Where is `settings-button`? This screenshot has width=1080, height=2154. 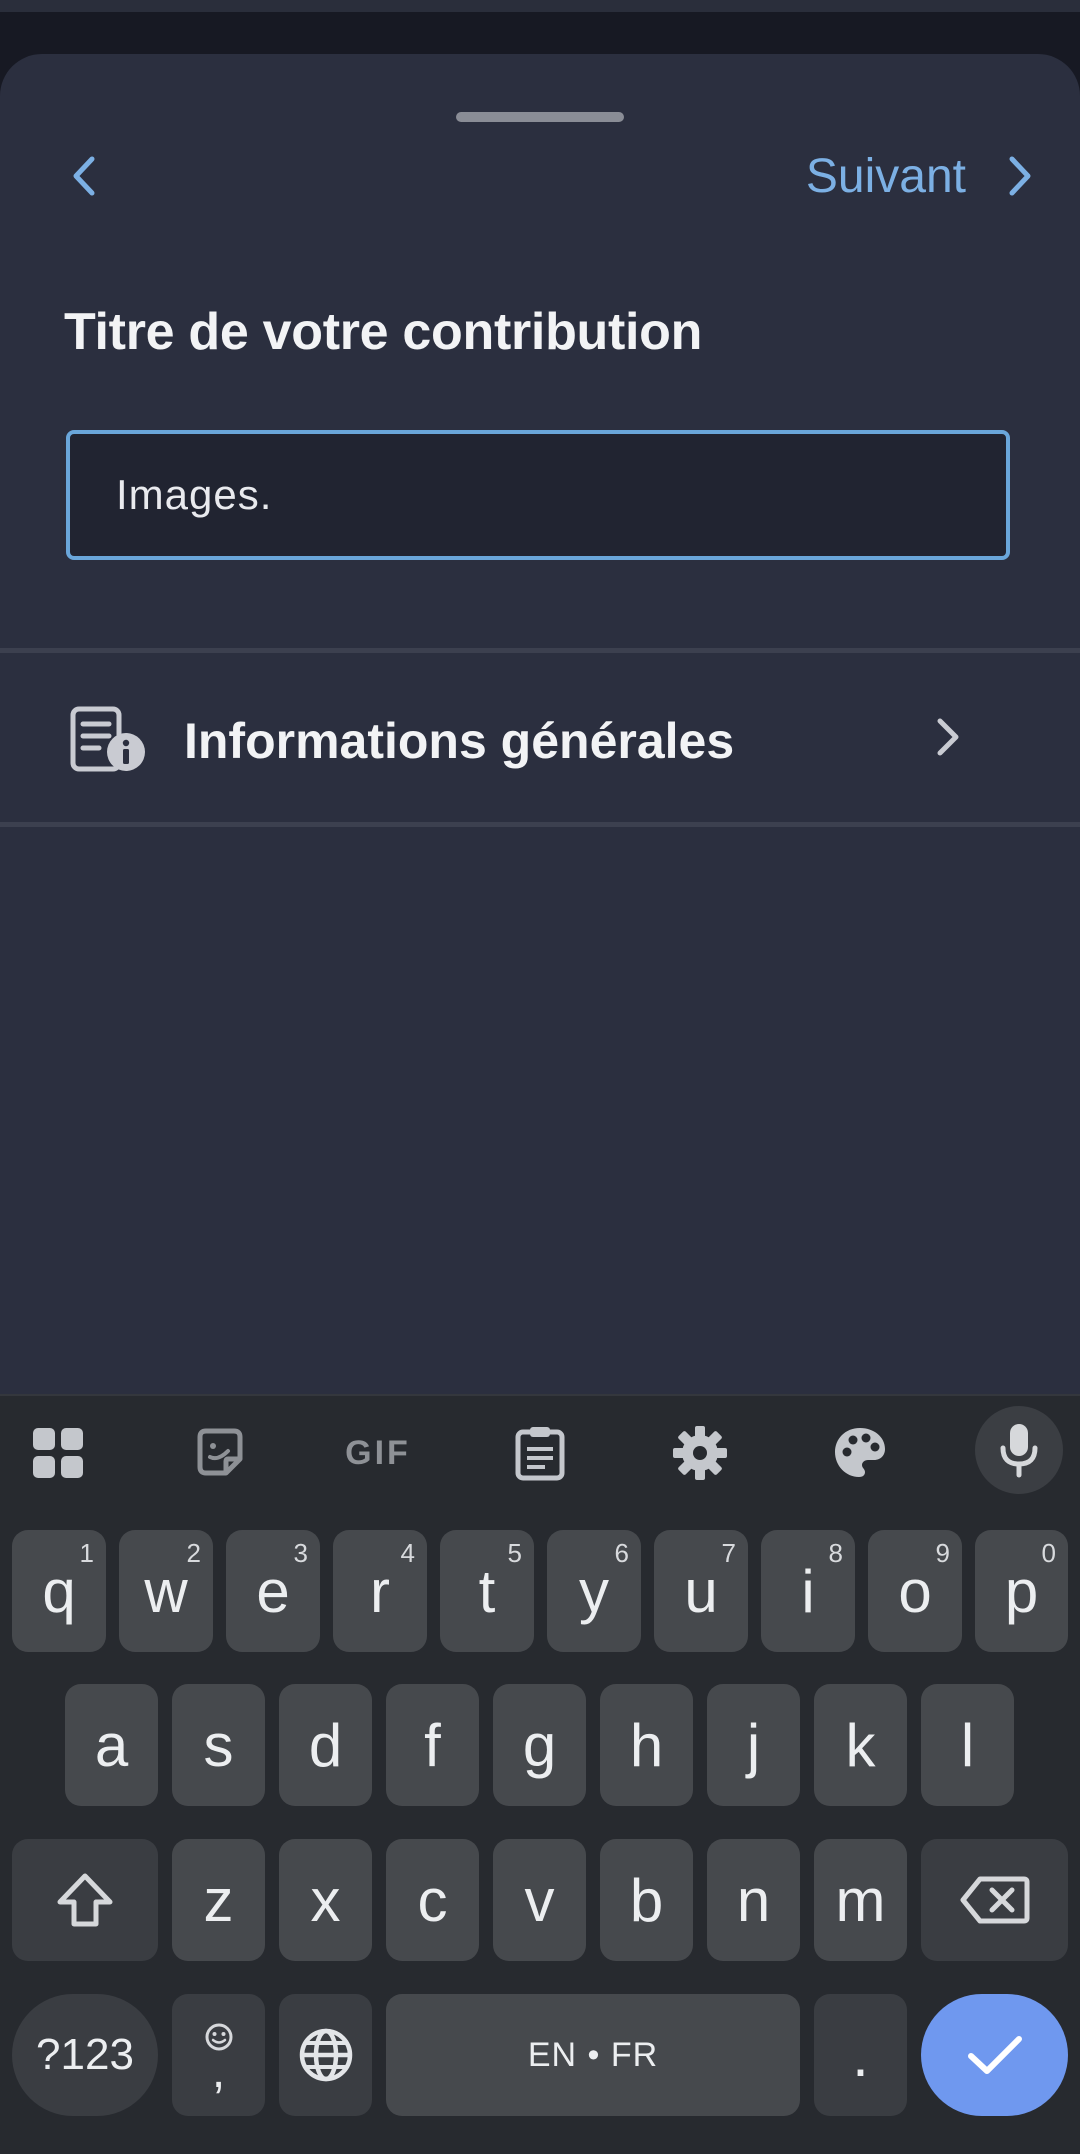 settings-button is located at coordinates (700, 1453).